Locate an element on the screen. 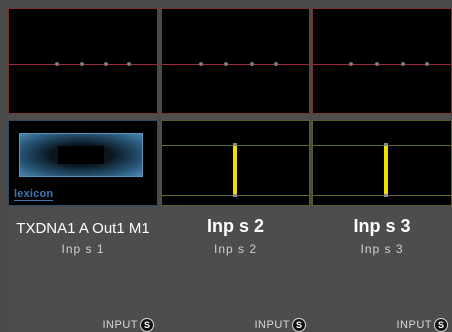  fader-range-bottom is located at coordinates (382, 195).